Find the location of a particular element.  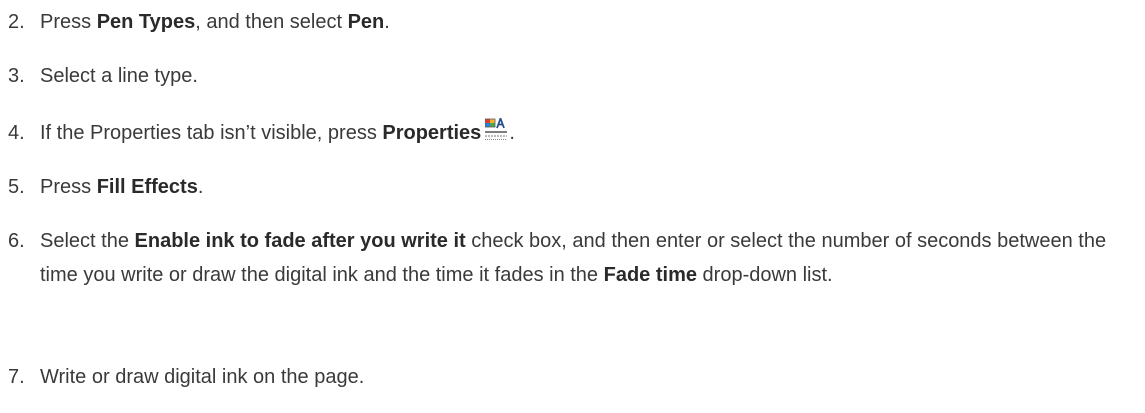

ui-term-pen-types: Pen Types is located at coordinates (146, 22).